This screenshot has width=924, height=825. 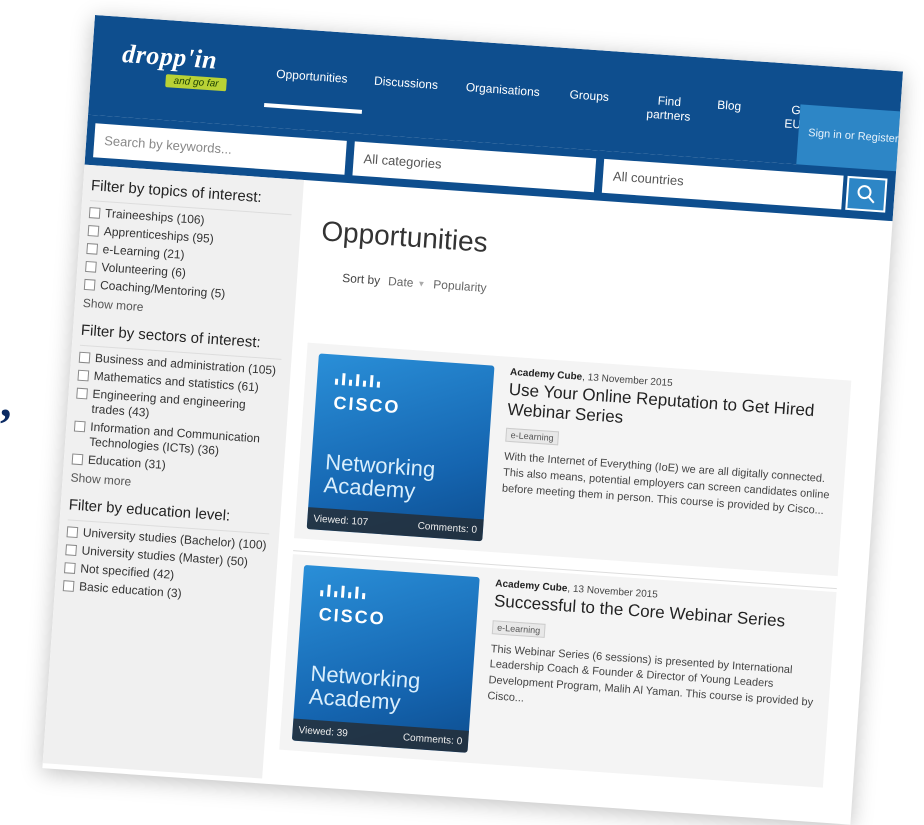 I want to click on sort-popularity-option: Popularity, so click(x=460, y=286).